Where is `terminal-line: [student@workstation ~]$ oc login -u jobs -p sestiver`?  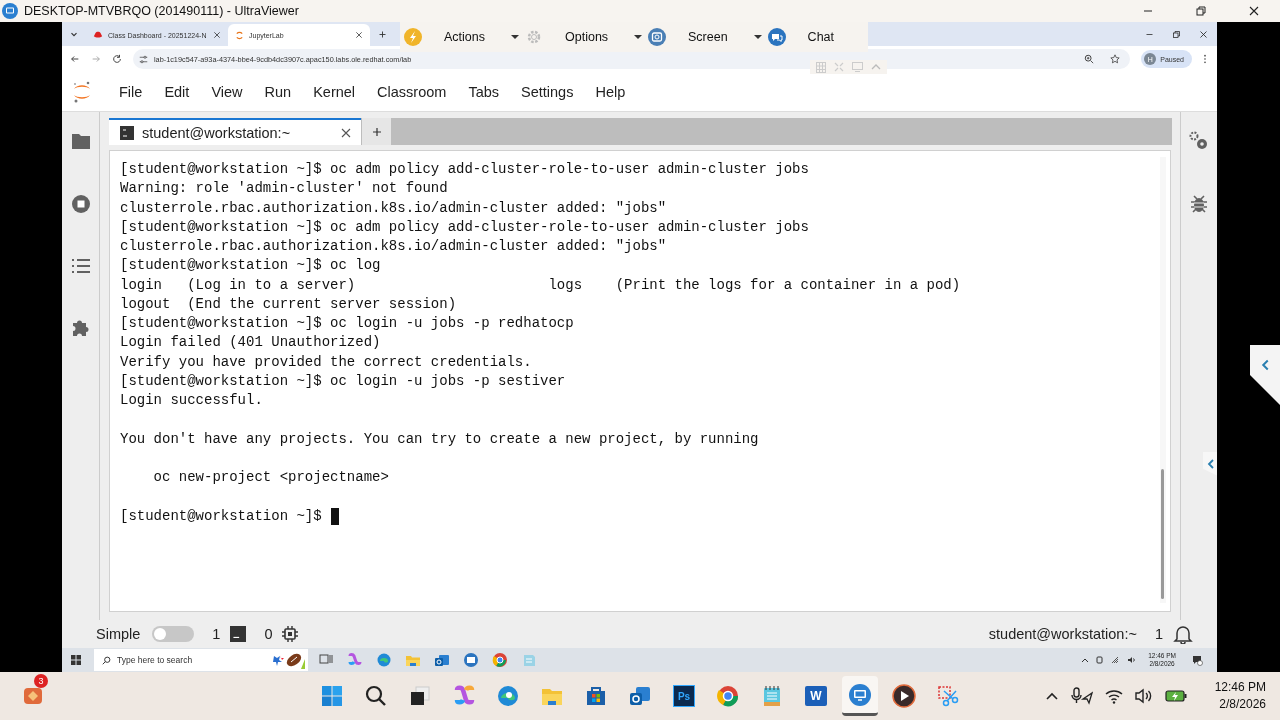
terminal-line: [student@workstation ~]$ oc login -u jobs -p sestiver is located at coordinates (343, 381).